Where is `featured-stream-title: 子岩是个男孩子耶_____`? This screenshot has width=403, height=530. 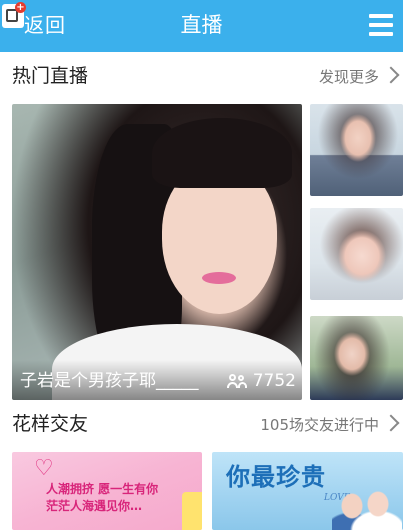
featured-stream-title: 子岩是个男孩子耶_____ is located at coordinates (109, 381).